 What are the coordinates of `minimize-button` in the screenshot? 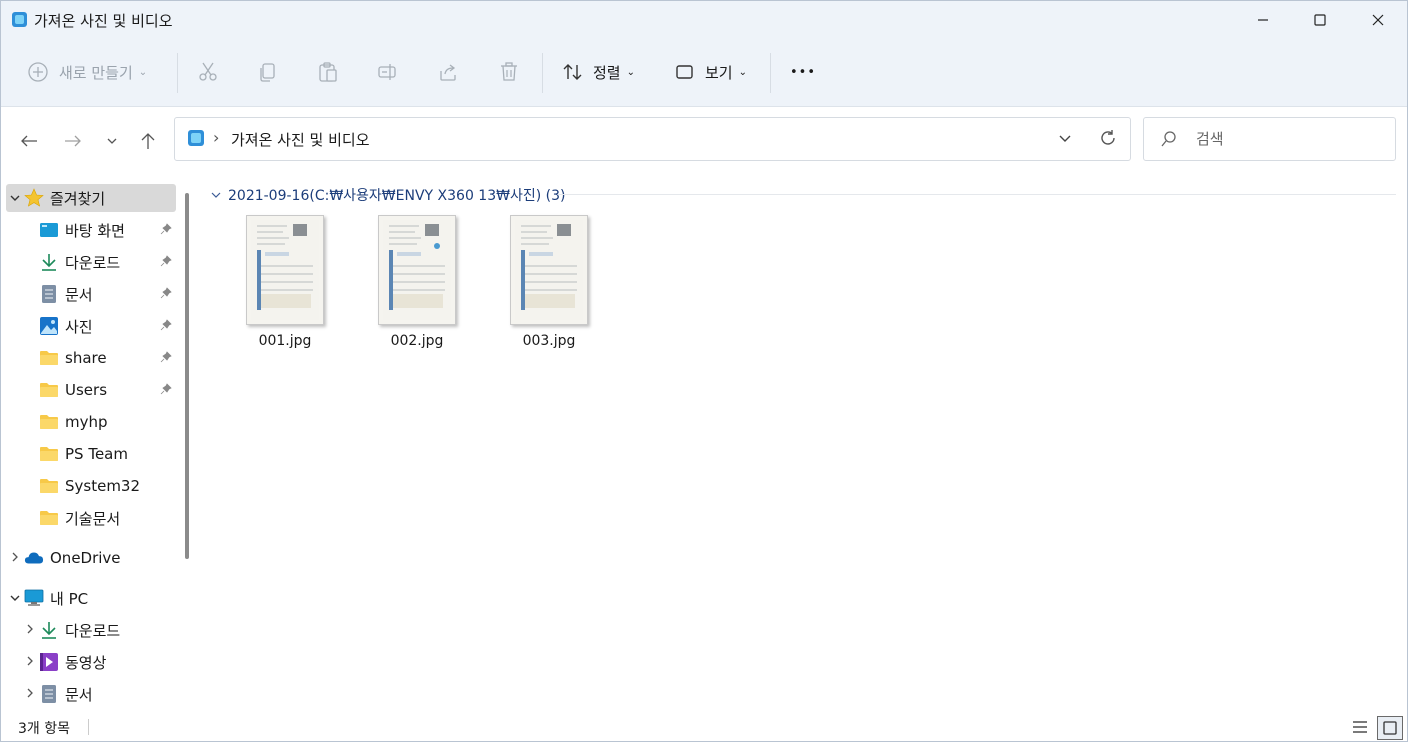 It's located at (1263, 20).